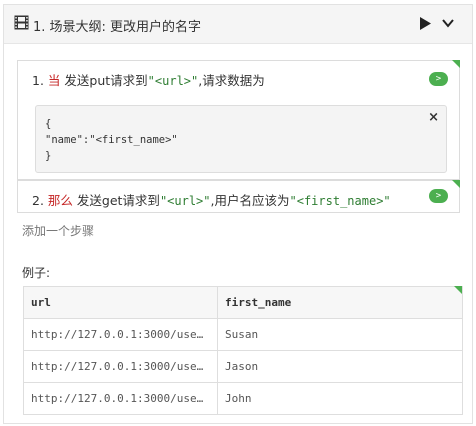  Describe the element at coordinates (340, 366) in the screenshot. I see `table-cell: Jason` at that location.